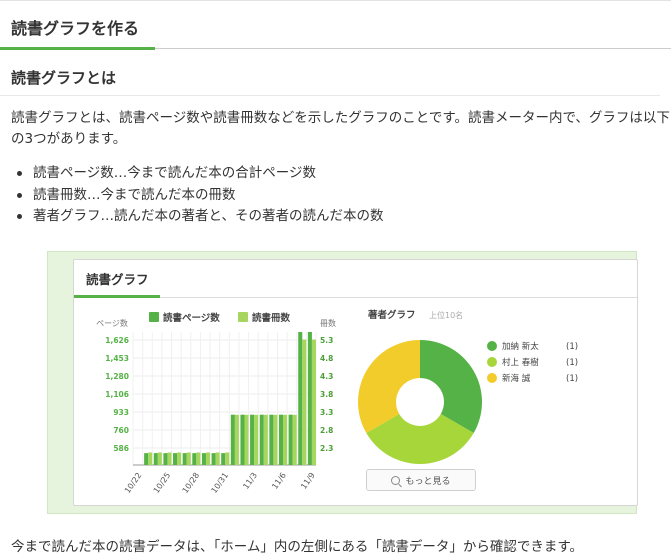 Image resolution: width=671 pixels, height=558 pixels. I want to click on list-item: 読書ページ数…今まで読んだ本の合計ページ数, so click(197, 174).